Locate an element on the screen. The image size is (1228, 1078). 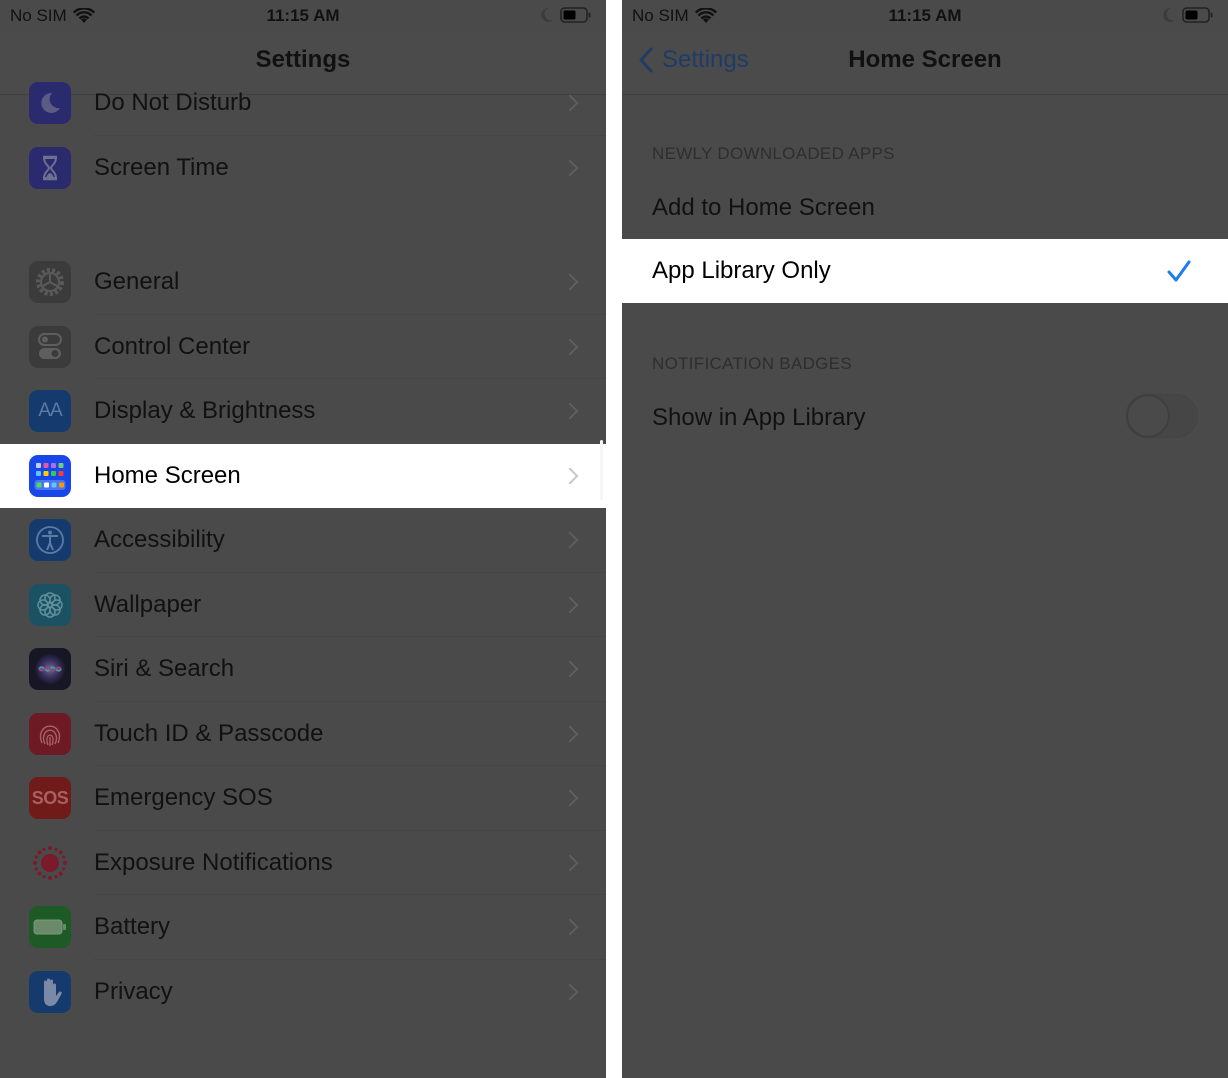
settings-item-label: Control Center is located at coordinates (172, 346).